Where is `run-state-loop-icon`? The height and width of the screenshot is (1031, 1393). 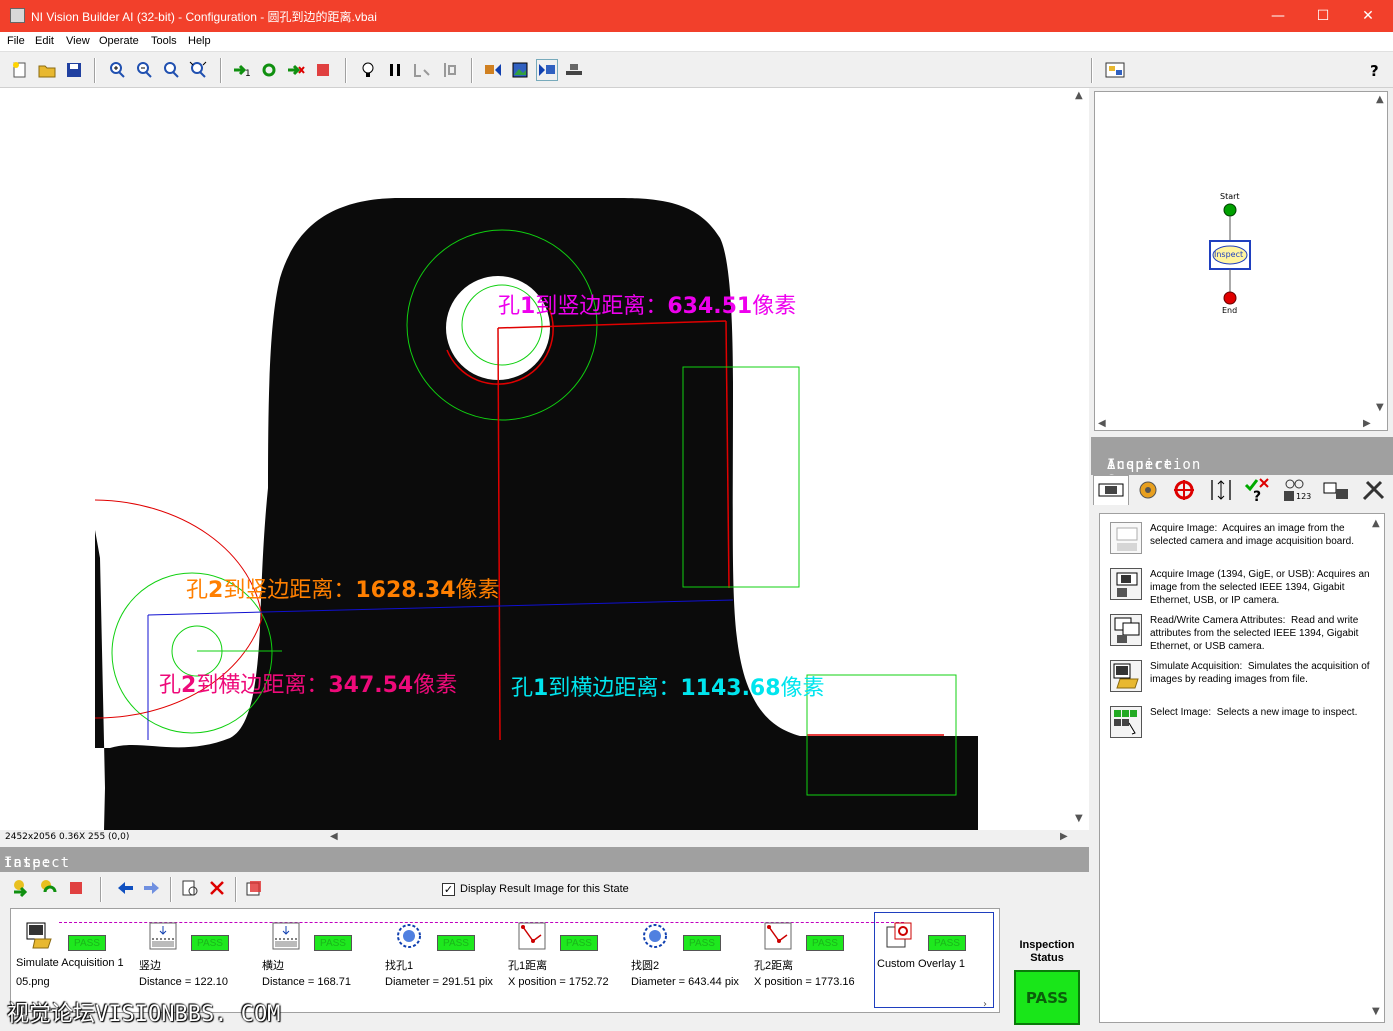 run-state-loop-icon is located at coordinates (49, 888).